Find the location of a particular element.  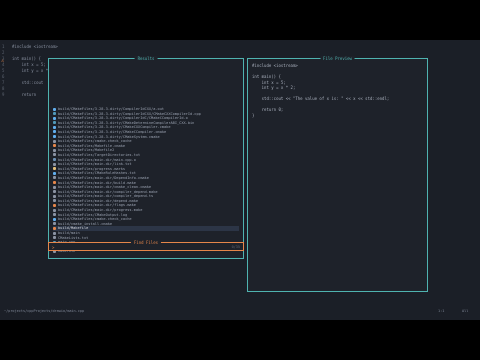

prompt-title: Find Files is located at coordinates (146, 242).